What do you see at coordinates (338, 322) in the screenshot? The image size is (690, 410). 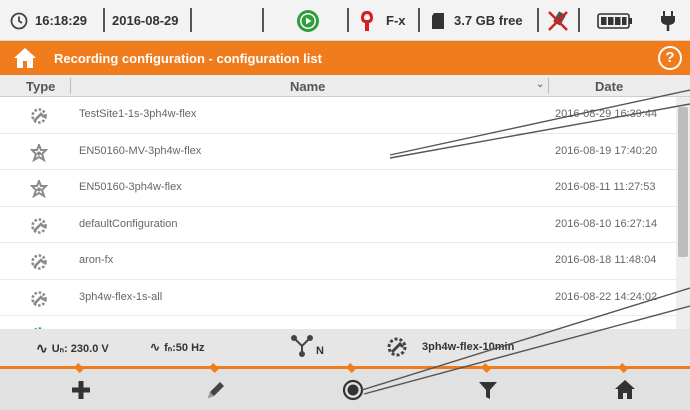 I see `table-row` at bounding box center [338, 322].